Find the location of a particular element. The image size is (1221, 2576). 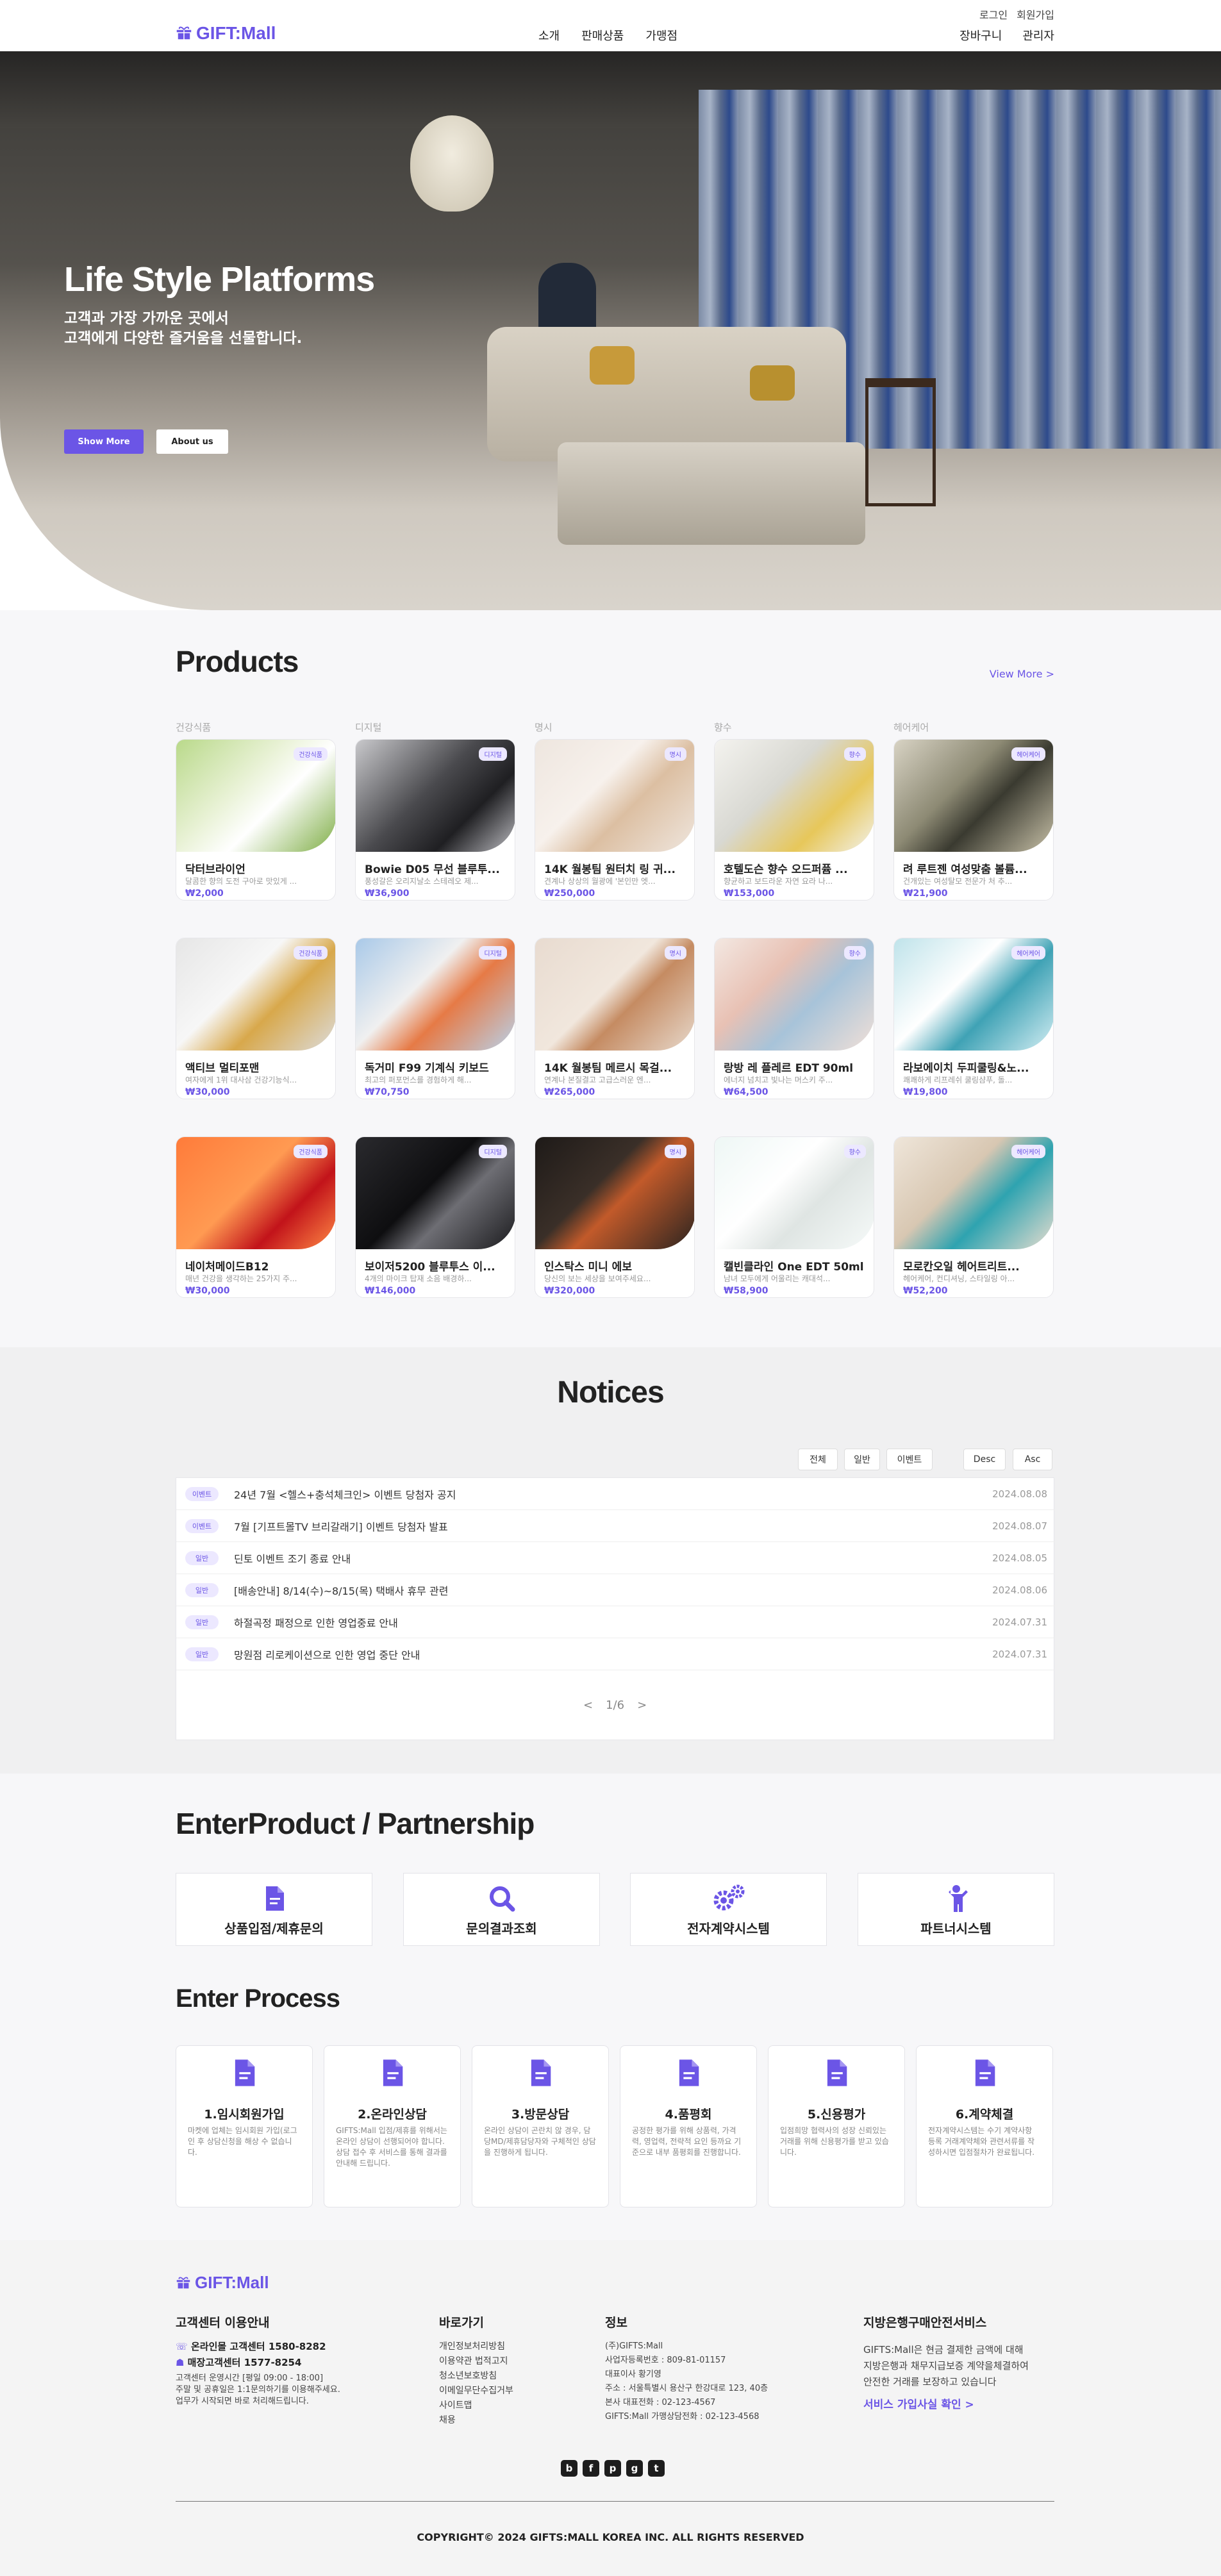

footer-logo: GIFT:Mall is located at coordinates (222, 2283).